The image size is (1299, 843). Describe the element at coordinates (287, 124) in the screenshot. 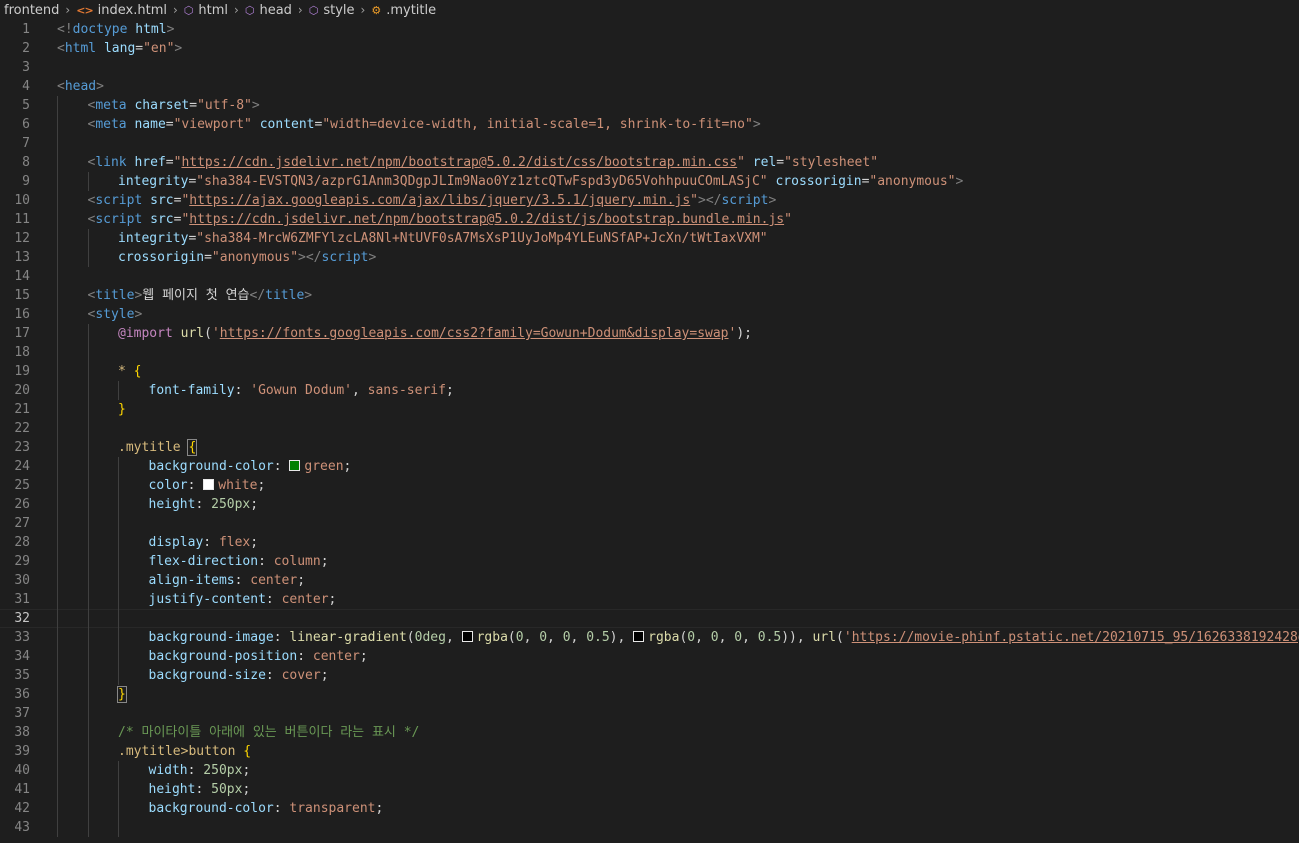

I see `code-token: content` at that location.